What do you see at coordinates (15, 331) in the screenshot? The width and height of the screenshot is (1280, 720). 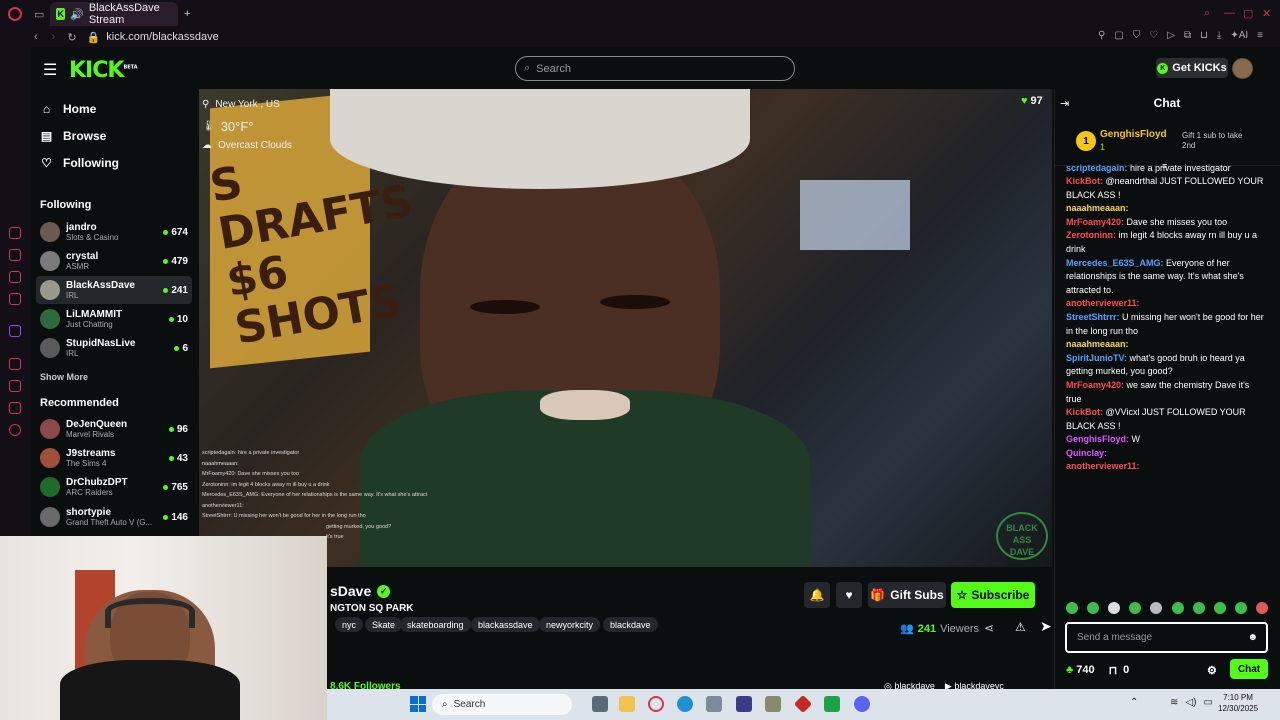 I see `twitch-icon` at bounding box center [15, 331].